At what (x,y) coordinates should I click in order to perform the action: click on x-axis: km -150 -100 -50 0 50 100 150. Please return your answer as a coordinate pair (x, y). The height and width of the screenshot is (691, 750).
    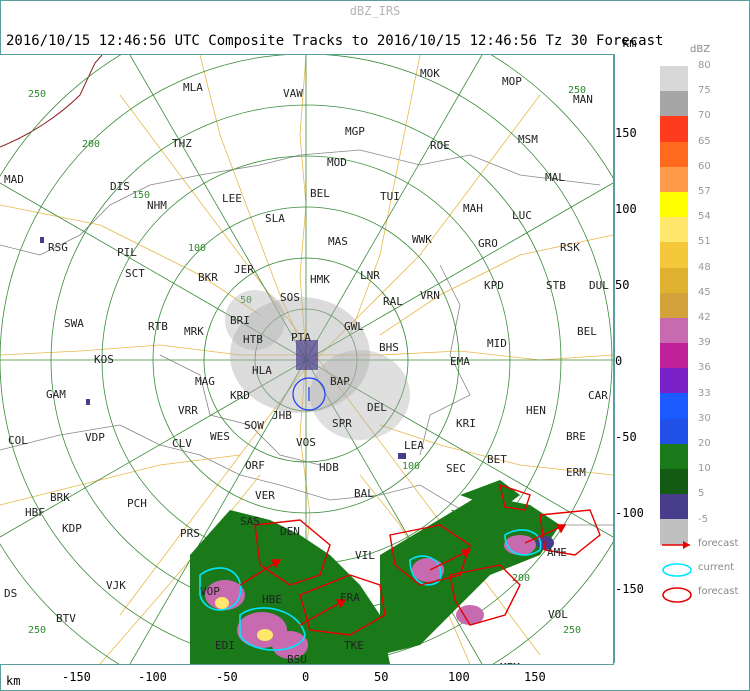
    Looking at the image, I should click on (306, 676).